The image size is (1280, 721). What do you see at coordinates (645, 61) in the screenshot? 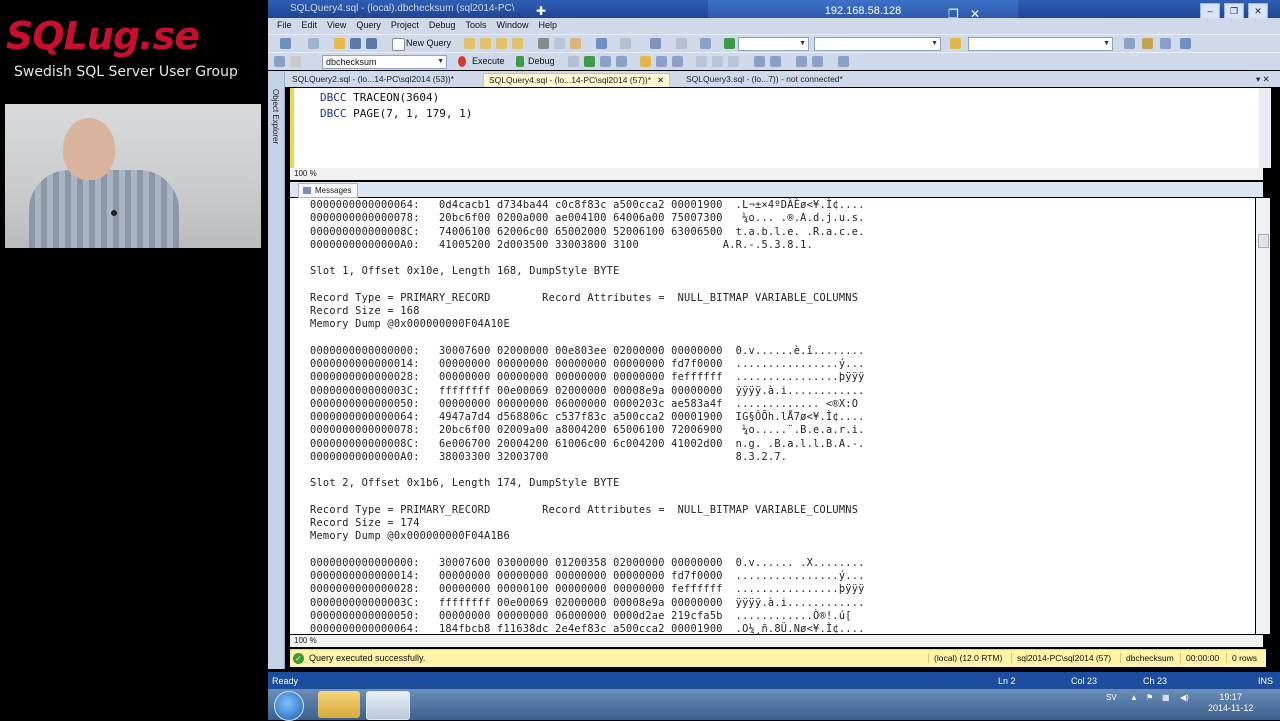
I see `intellisense-icon` at bounding box center [645, 61].